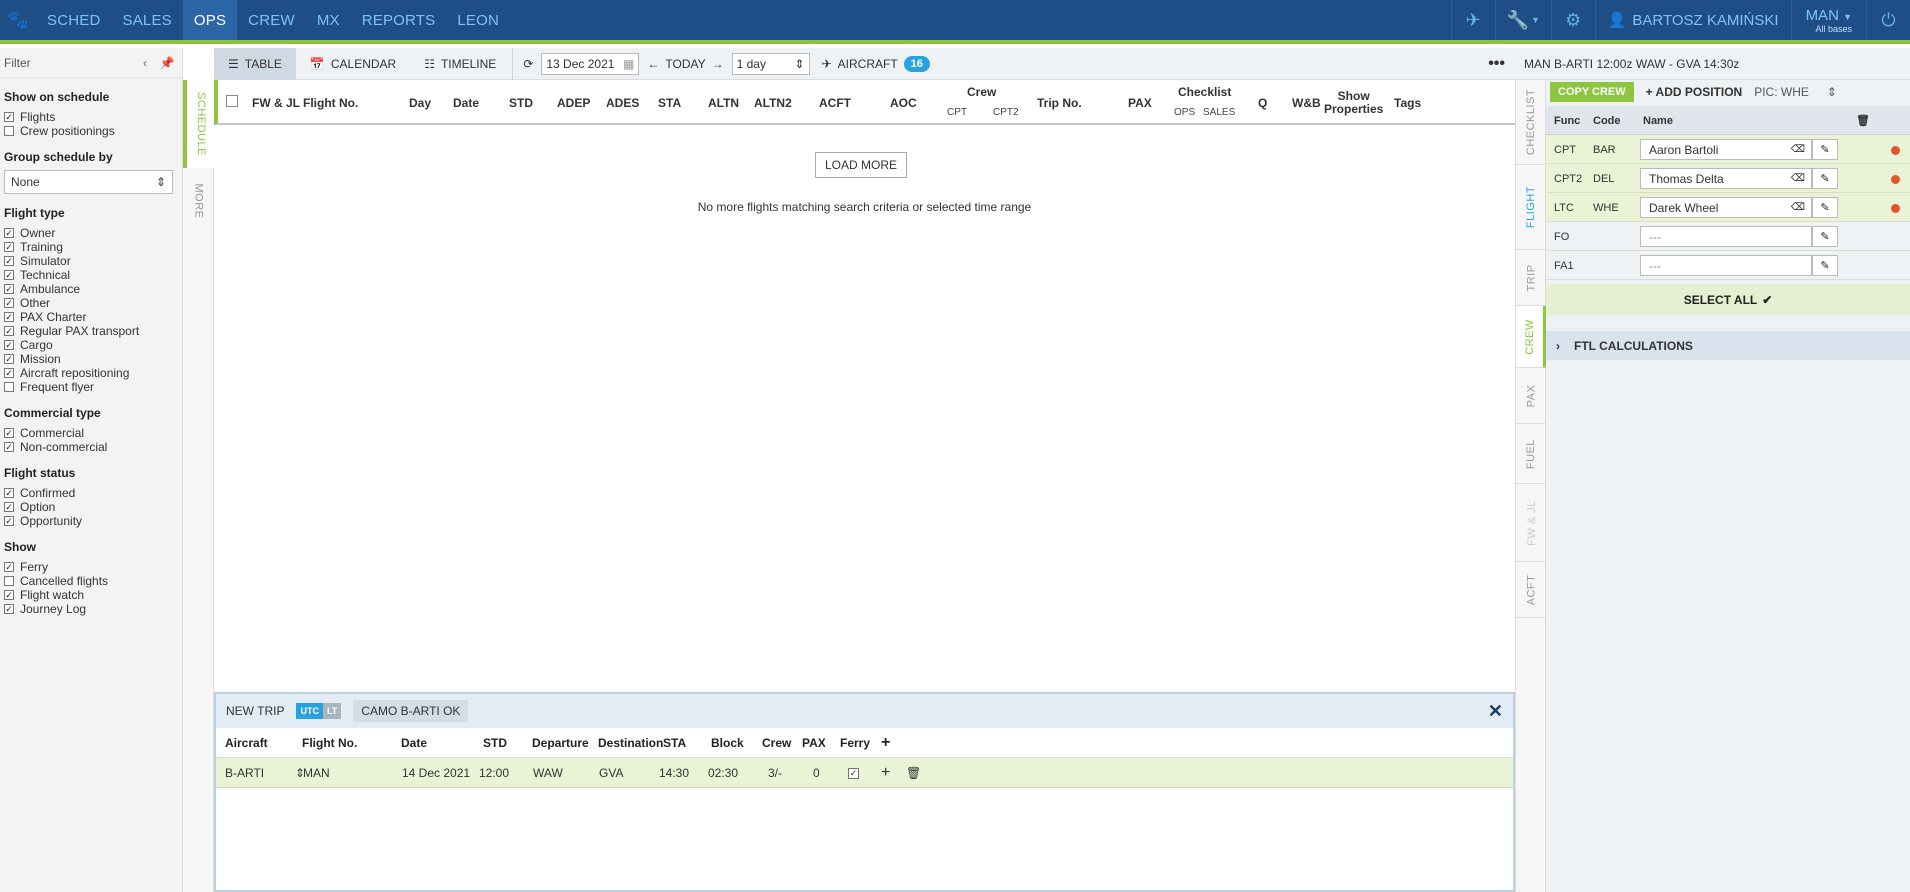 This screenshot has height=892, width=1910. Describe the element at coordinates (88, 182) in the screenshot. I see `group-schedule-select: None ⇕` at that location.